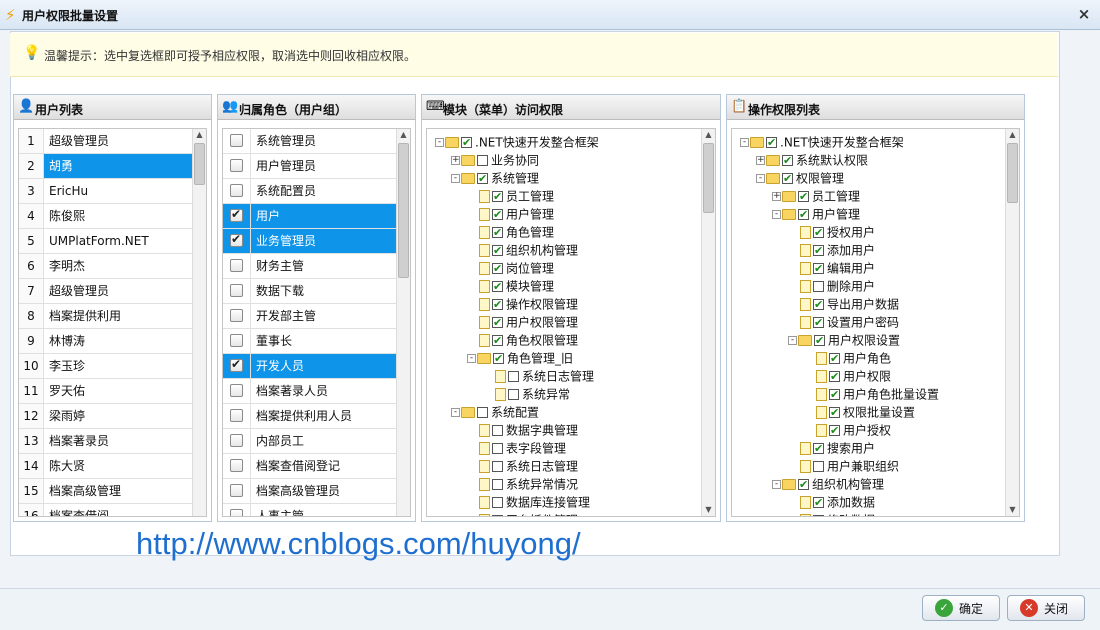 The width and height of the screenshot is (1100, 630). What do you see at coordinates (522, 430) in the screenshot?
I see `tree-node: 数据字典管理` at bounding box center [522, 430].